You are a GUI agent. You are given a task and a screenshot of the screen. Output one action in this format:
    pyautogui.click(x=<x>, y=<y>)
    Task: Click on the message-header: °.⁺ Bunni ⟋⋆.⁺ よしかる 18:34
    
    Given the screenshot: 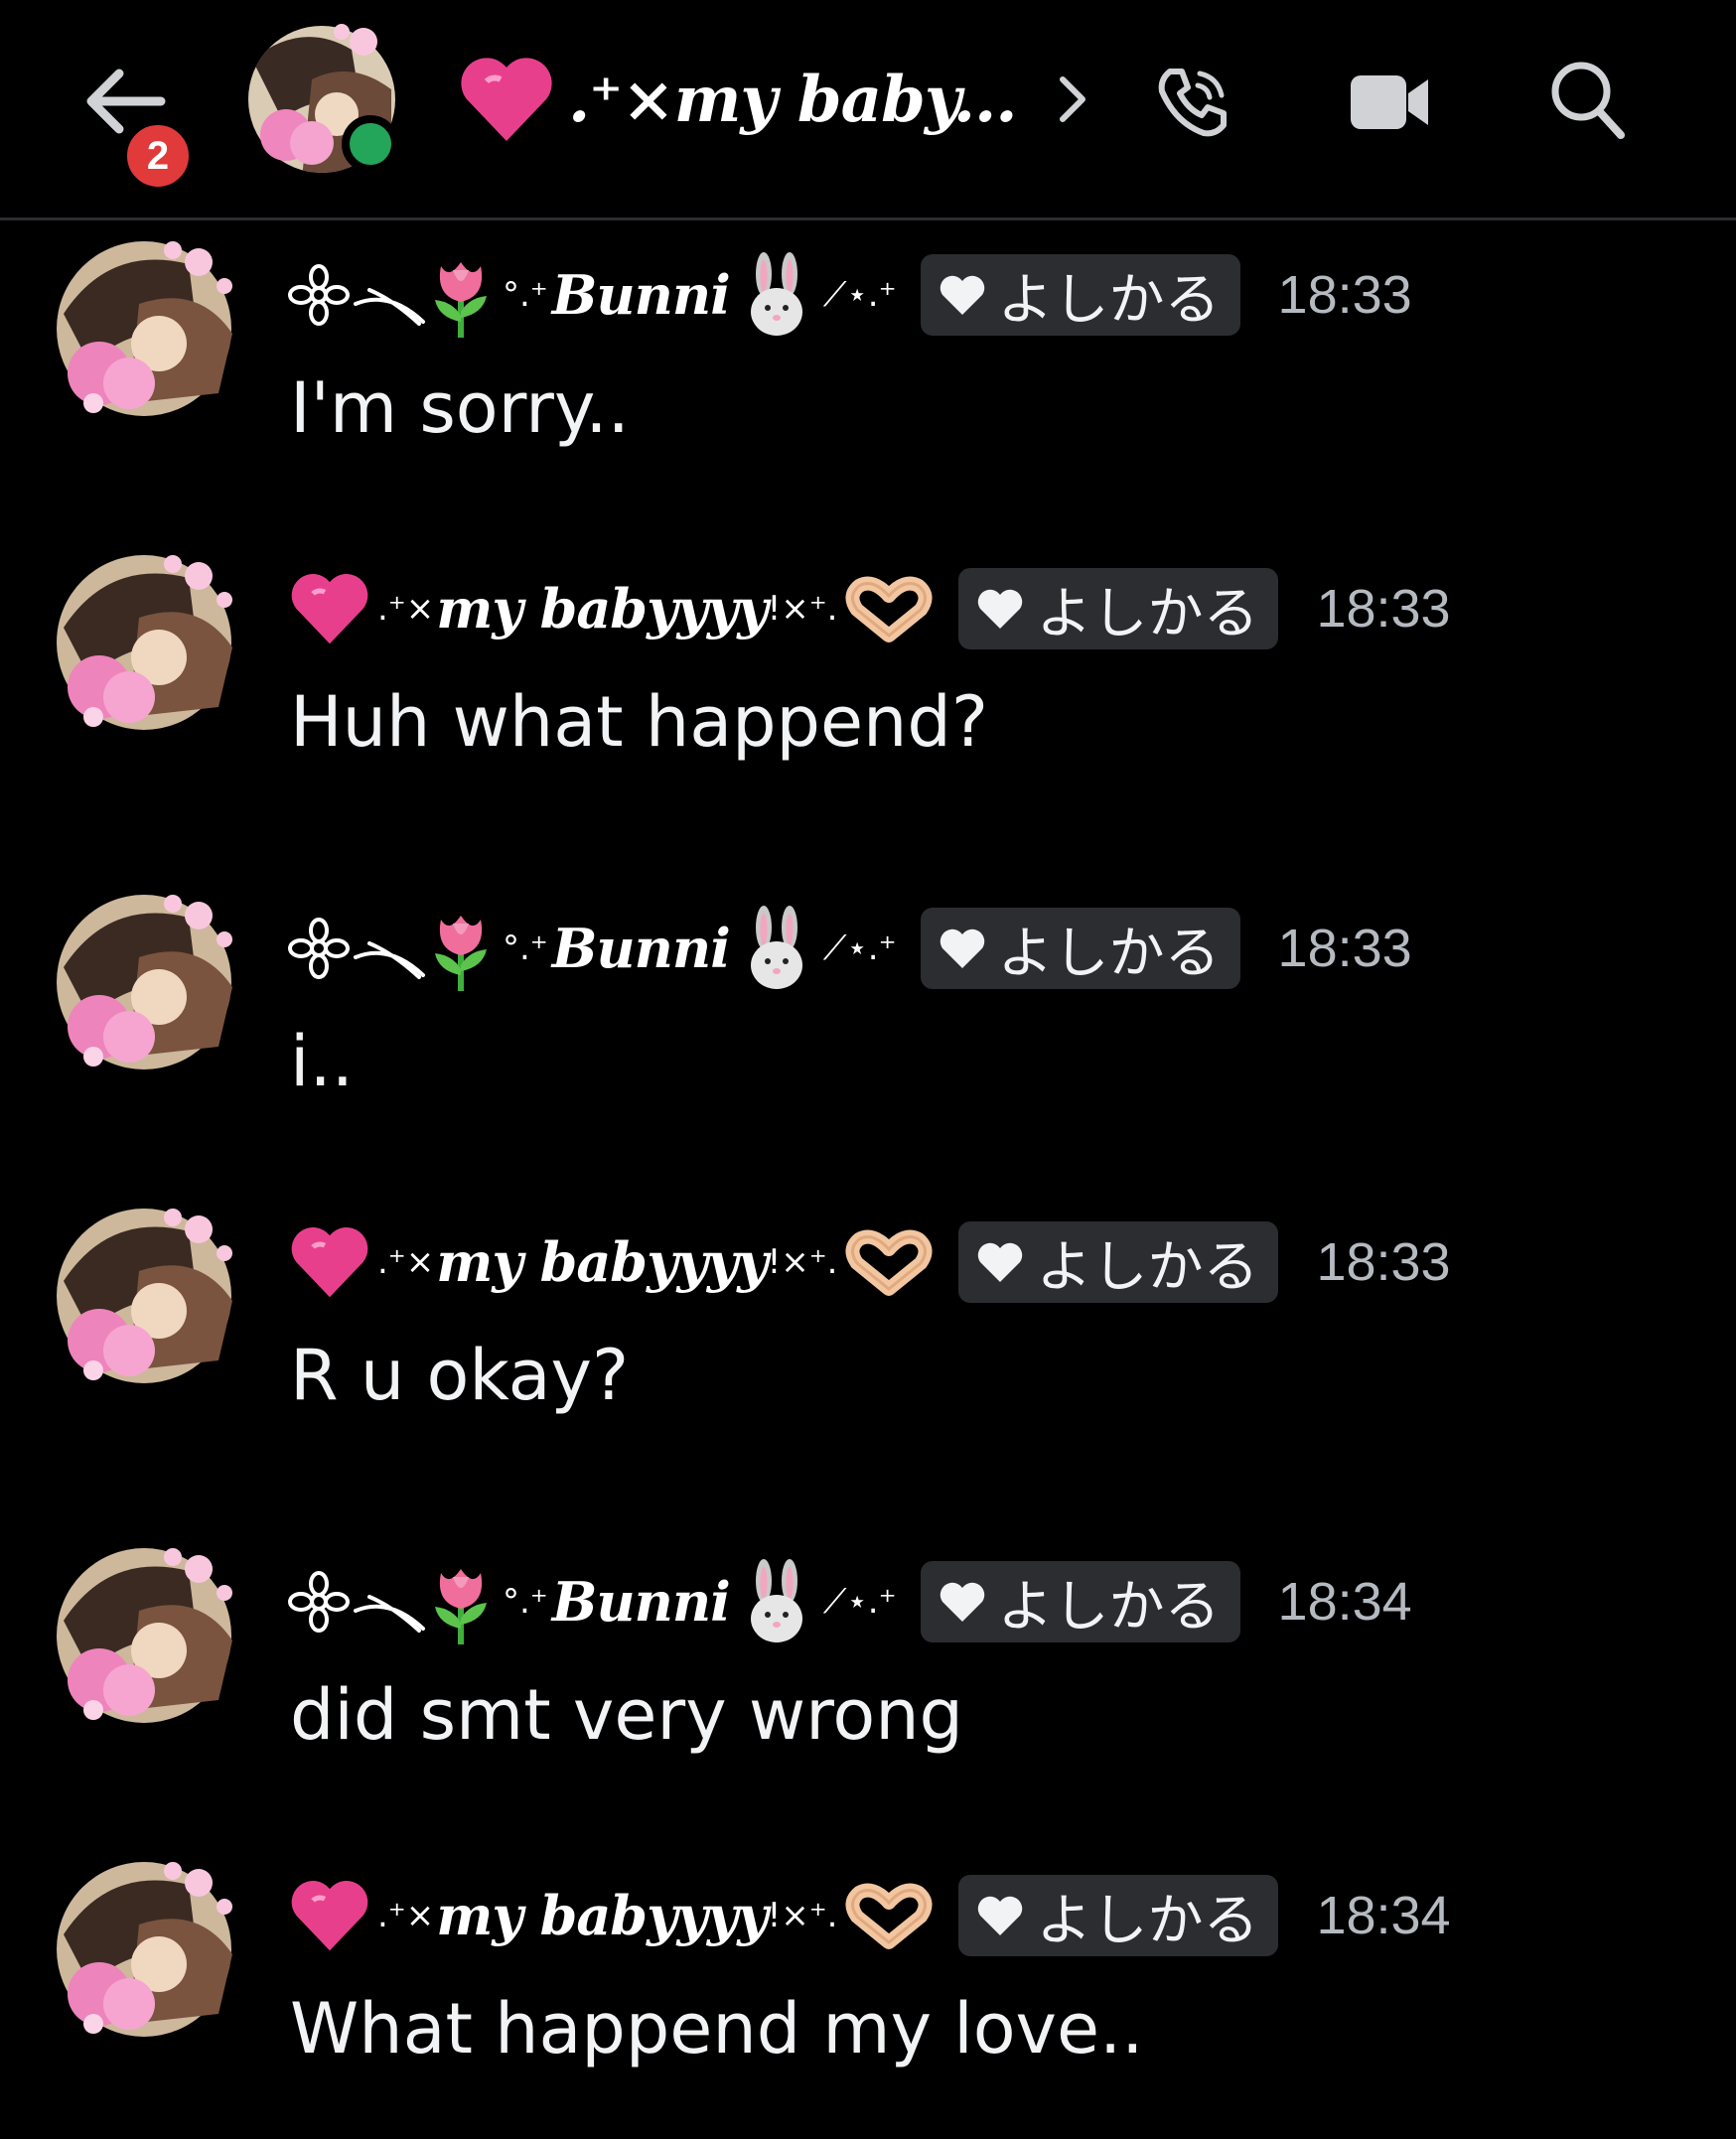 What is the action you would take?
    pyautogui.click(x=850, y=1601)
    